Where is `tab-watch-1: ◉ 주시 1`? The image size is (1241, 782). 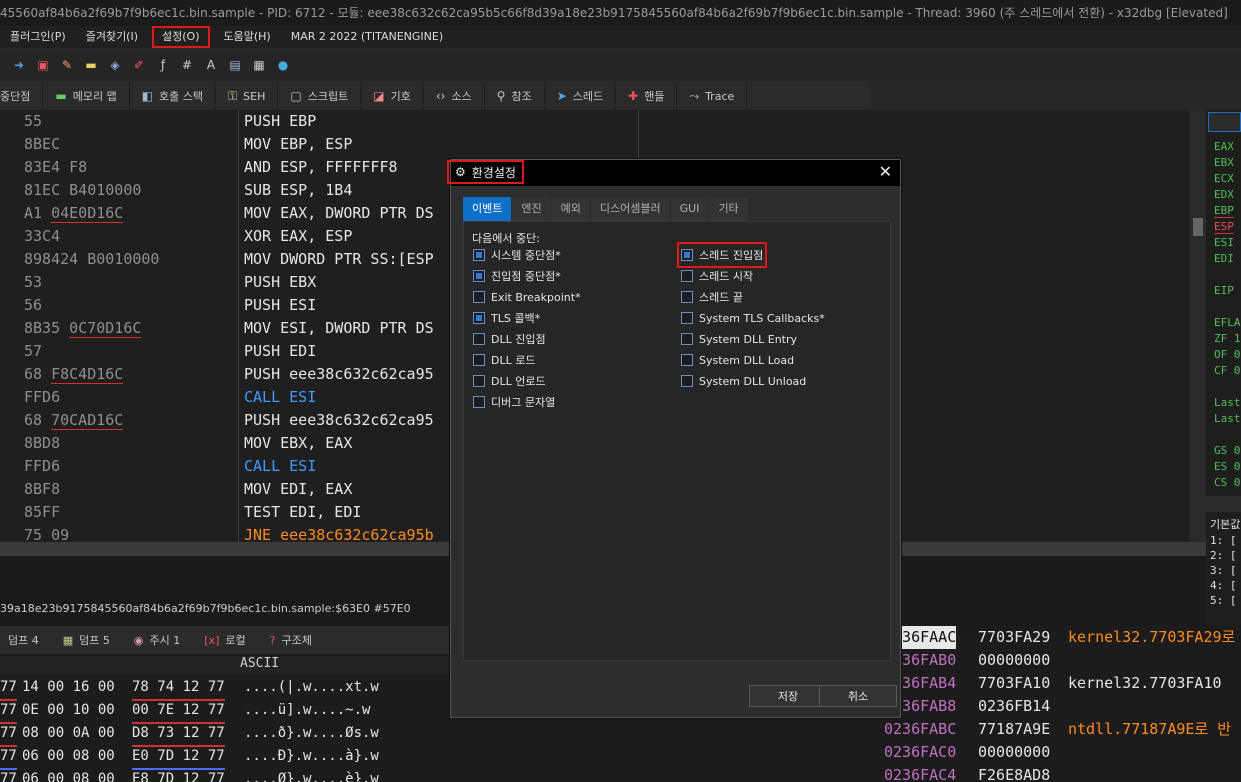
tab-watch-1: ◉ 주시 1 is located at coordinates (157, 640).